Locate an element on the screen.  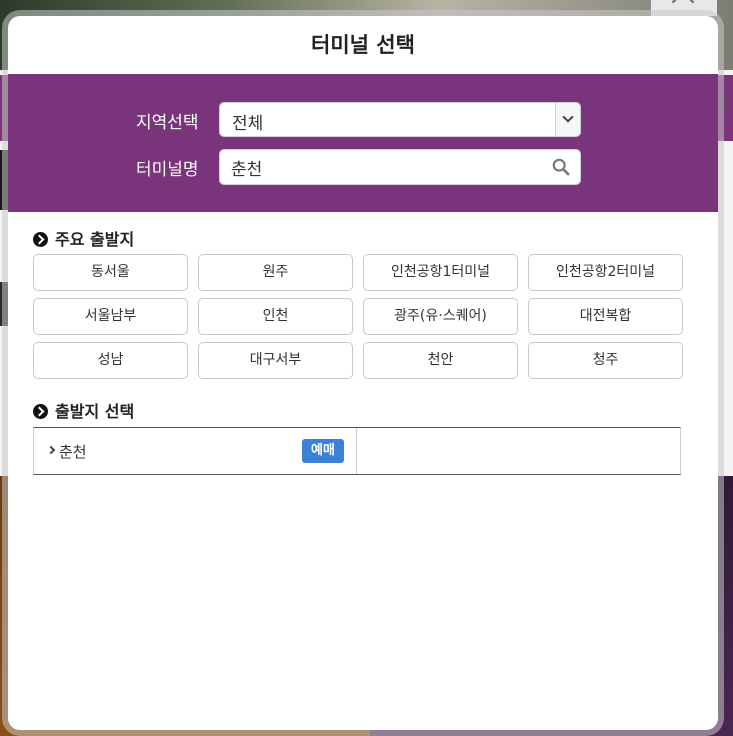
departure-button: 인천공항2터미널 is located at coordinates (605, 272).